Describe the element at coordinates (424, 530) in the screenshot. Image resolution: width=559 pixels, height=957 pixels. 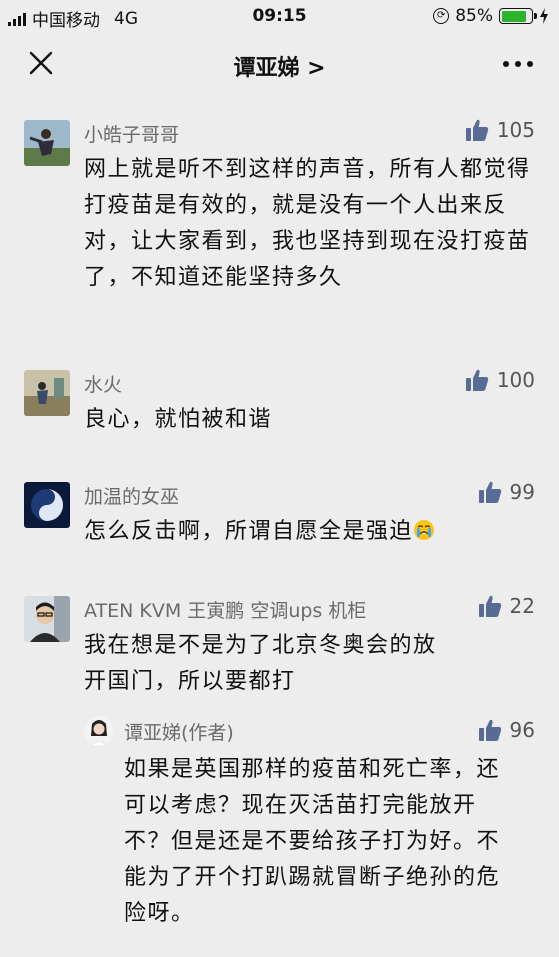
I see `crying-emoji-icon` at that location.